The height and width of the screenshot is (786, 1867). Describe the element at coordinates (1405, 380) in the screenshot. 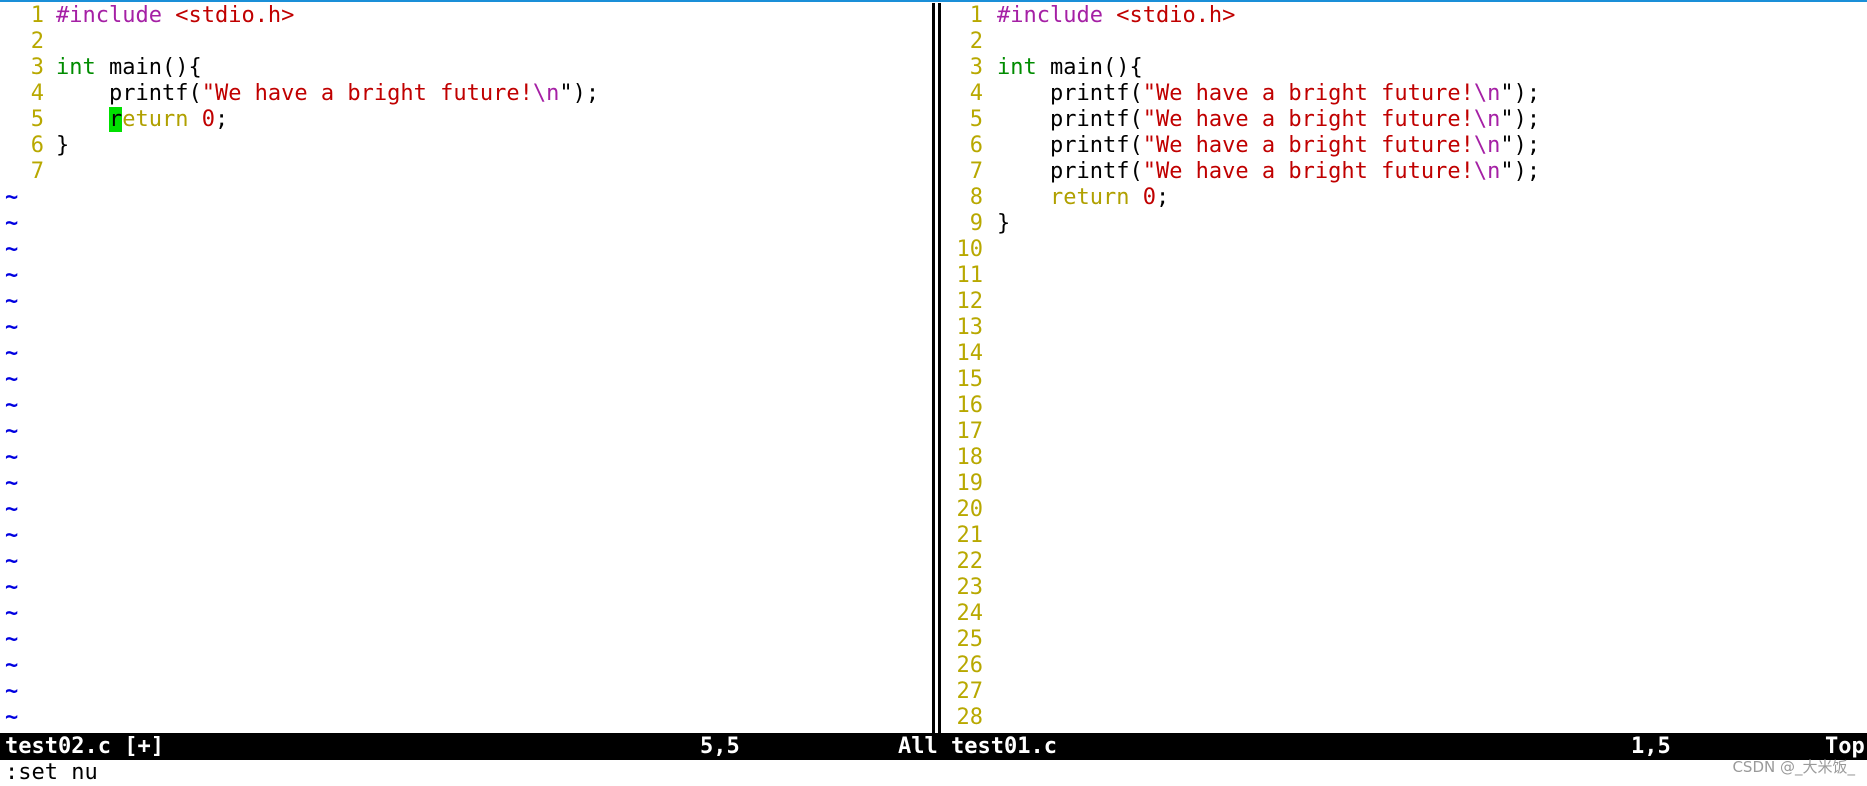

I see `code-line: 15` at that location.